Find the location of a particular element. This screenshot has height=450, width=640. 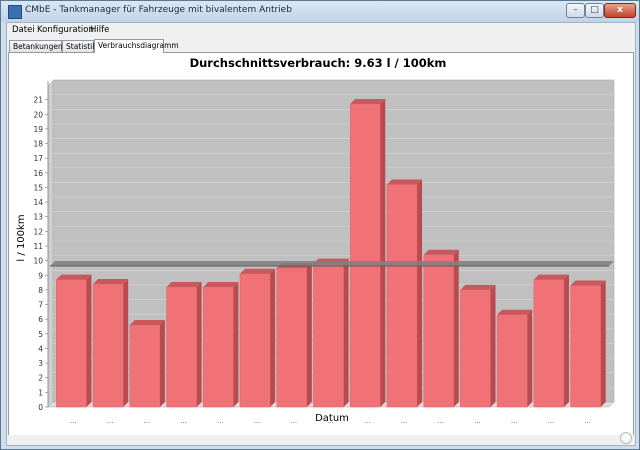

y-tick-label: 9 is located at coordinates (40, 275).